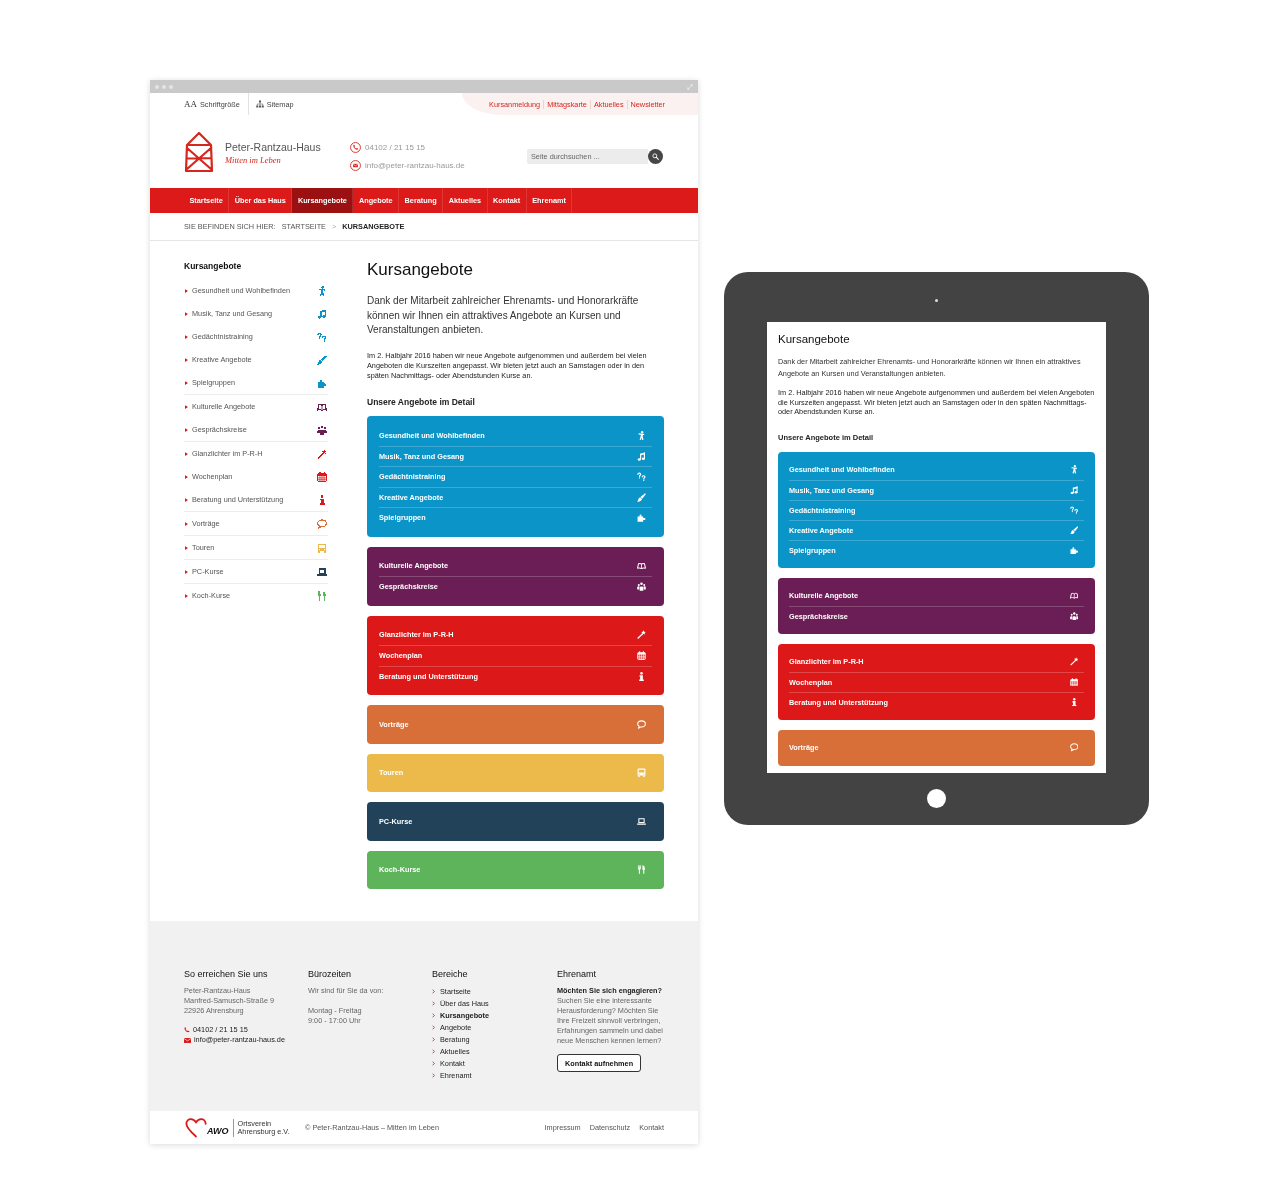  What do you see at coordinates (503, 315) in the screenshot?
I see `intro-text: Dank der Mitarbeit zahlreicher Ehrenamts- und Honorarkräfte können wir Ihnen ein attraktives Angebote an Kursen und Veranstaltungen anbieten.` at bounding box center [503, 315].